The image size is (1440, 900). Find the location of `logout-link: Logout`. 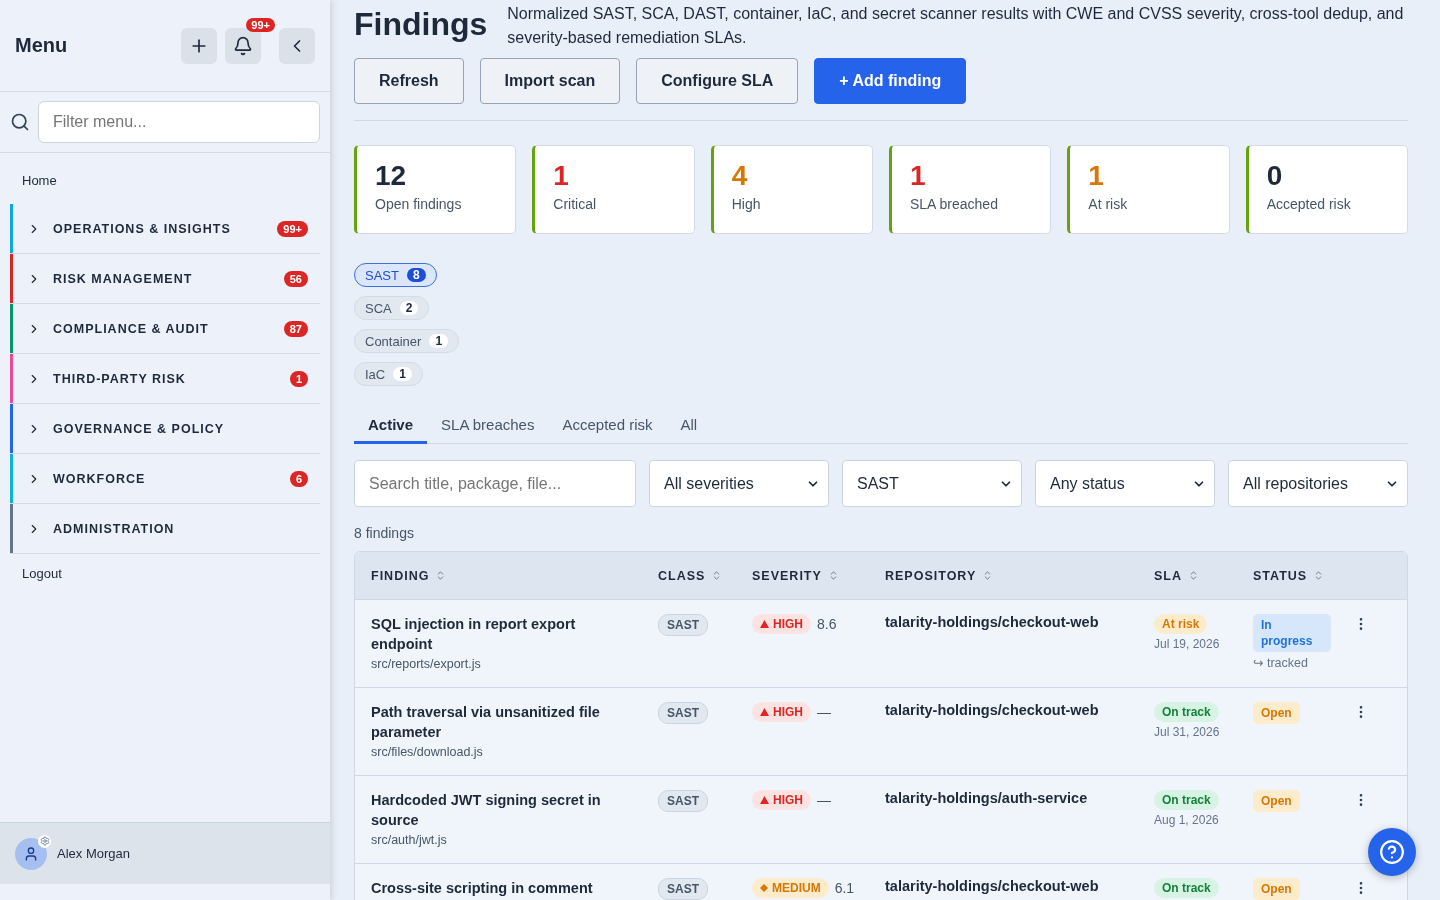

logout-link: Logout is located at coordinates (165, 573).